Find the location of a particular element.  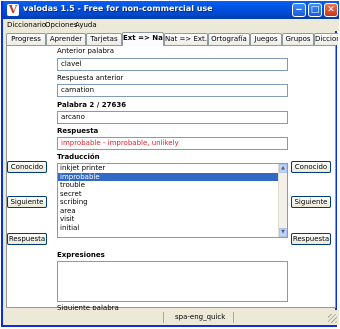

list-item: visit is located at coordinates (172, 219).